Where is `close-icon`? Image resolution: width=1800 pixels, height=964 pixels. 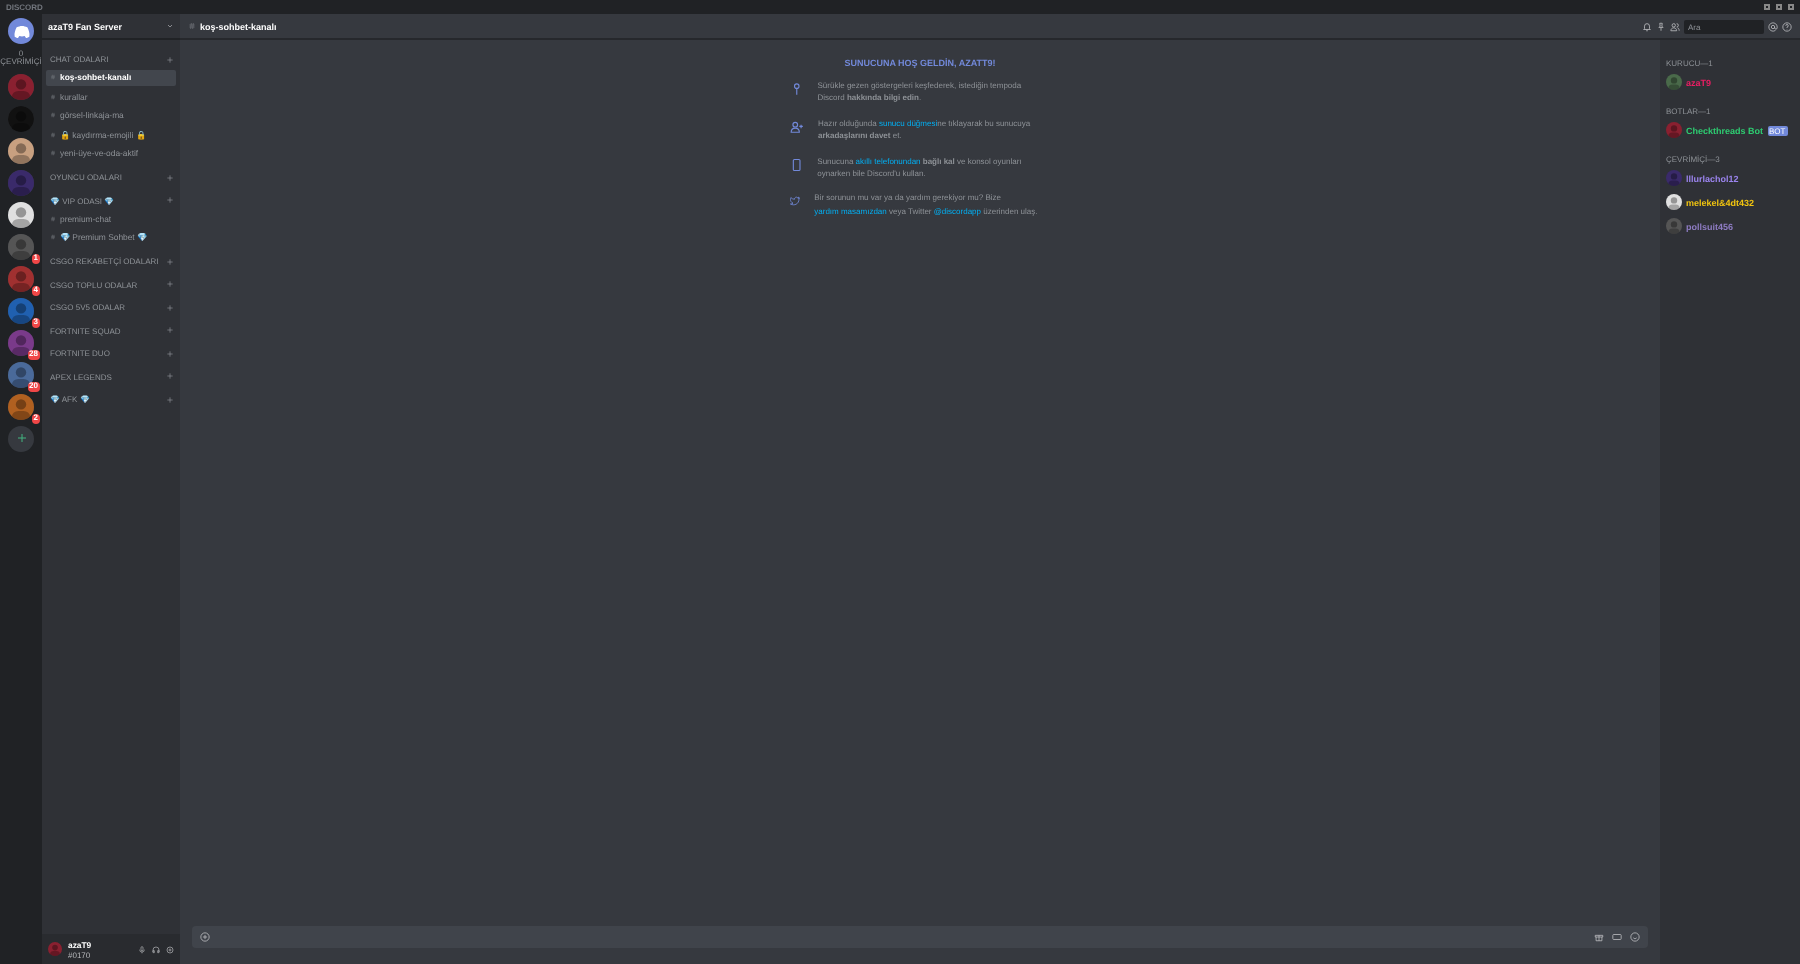
close-icon is located at coordinates (1791, 7).